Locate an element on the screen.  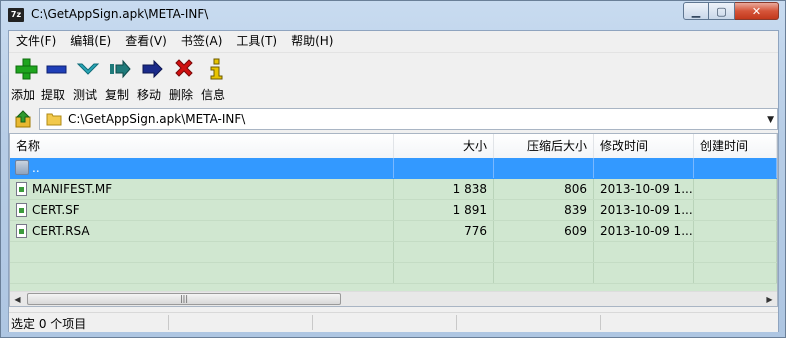
folder-icon is located at coordinates (54, 119).